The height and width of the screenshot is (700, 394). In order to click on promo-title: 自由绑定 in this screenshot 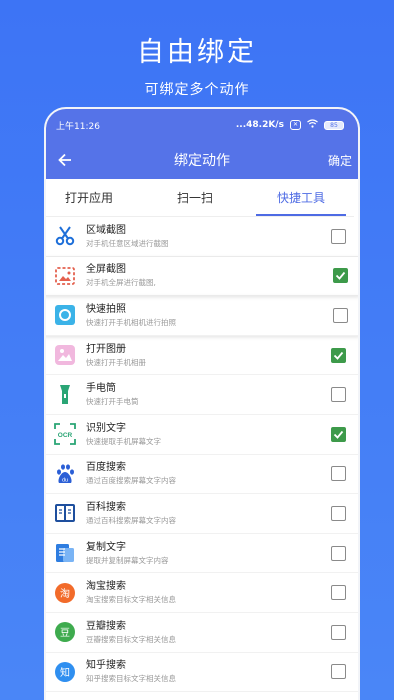, I will do `click(197, 52)`.